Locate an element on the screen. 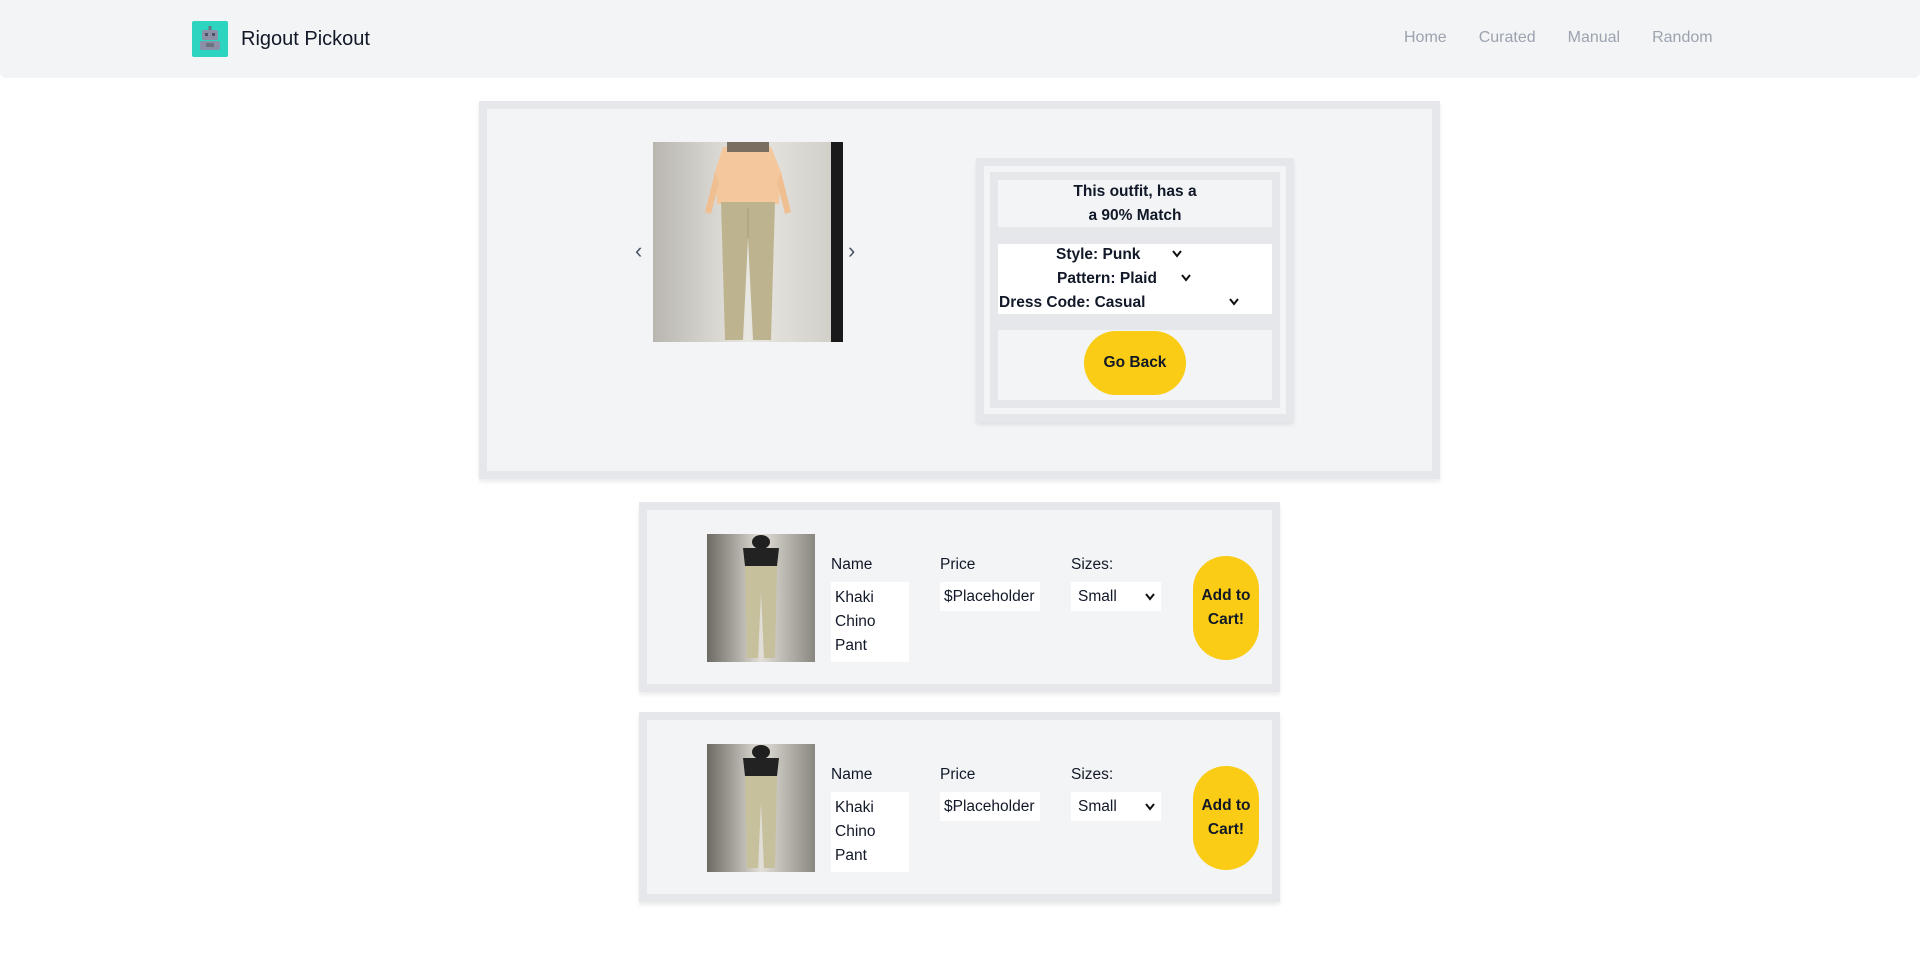 The height and width of the screenshot is (968, 1920). pattern-select: Pattern: Plaid is located at coordinates (1124, 279).